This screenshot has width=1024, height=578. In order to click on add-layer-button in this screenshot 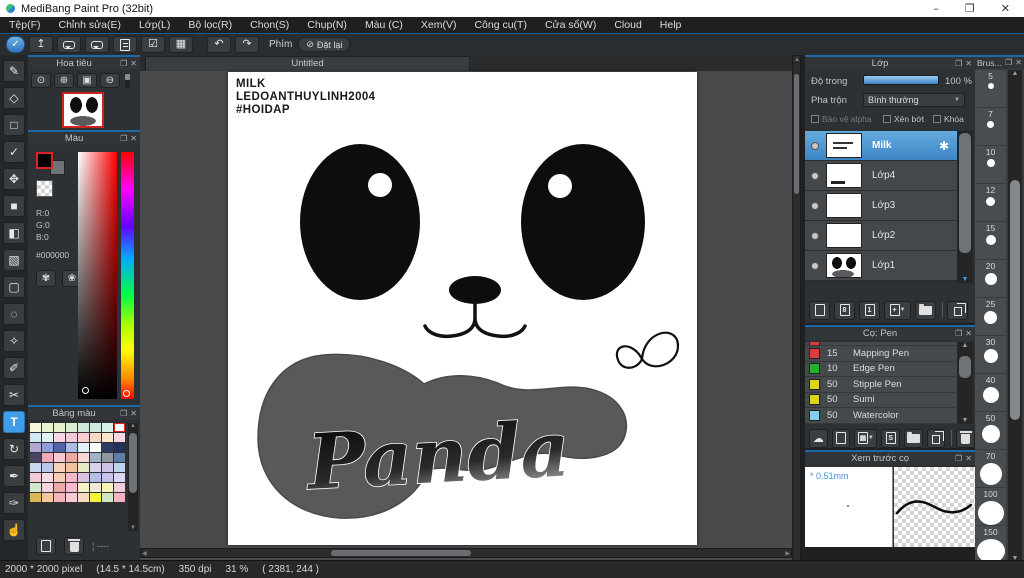, I will do `click(819, 310)`.